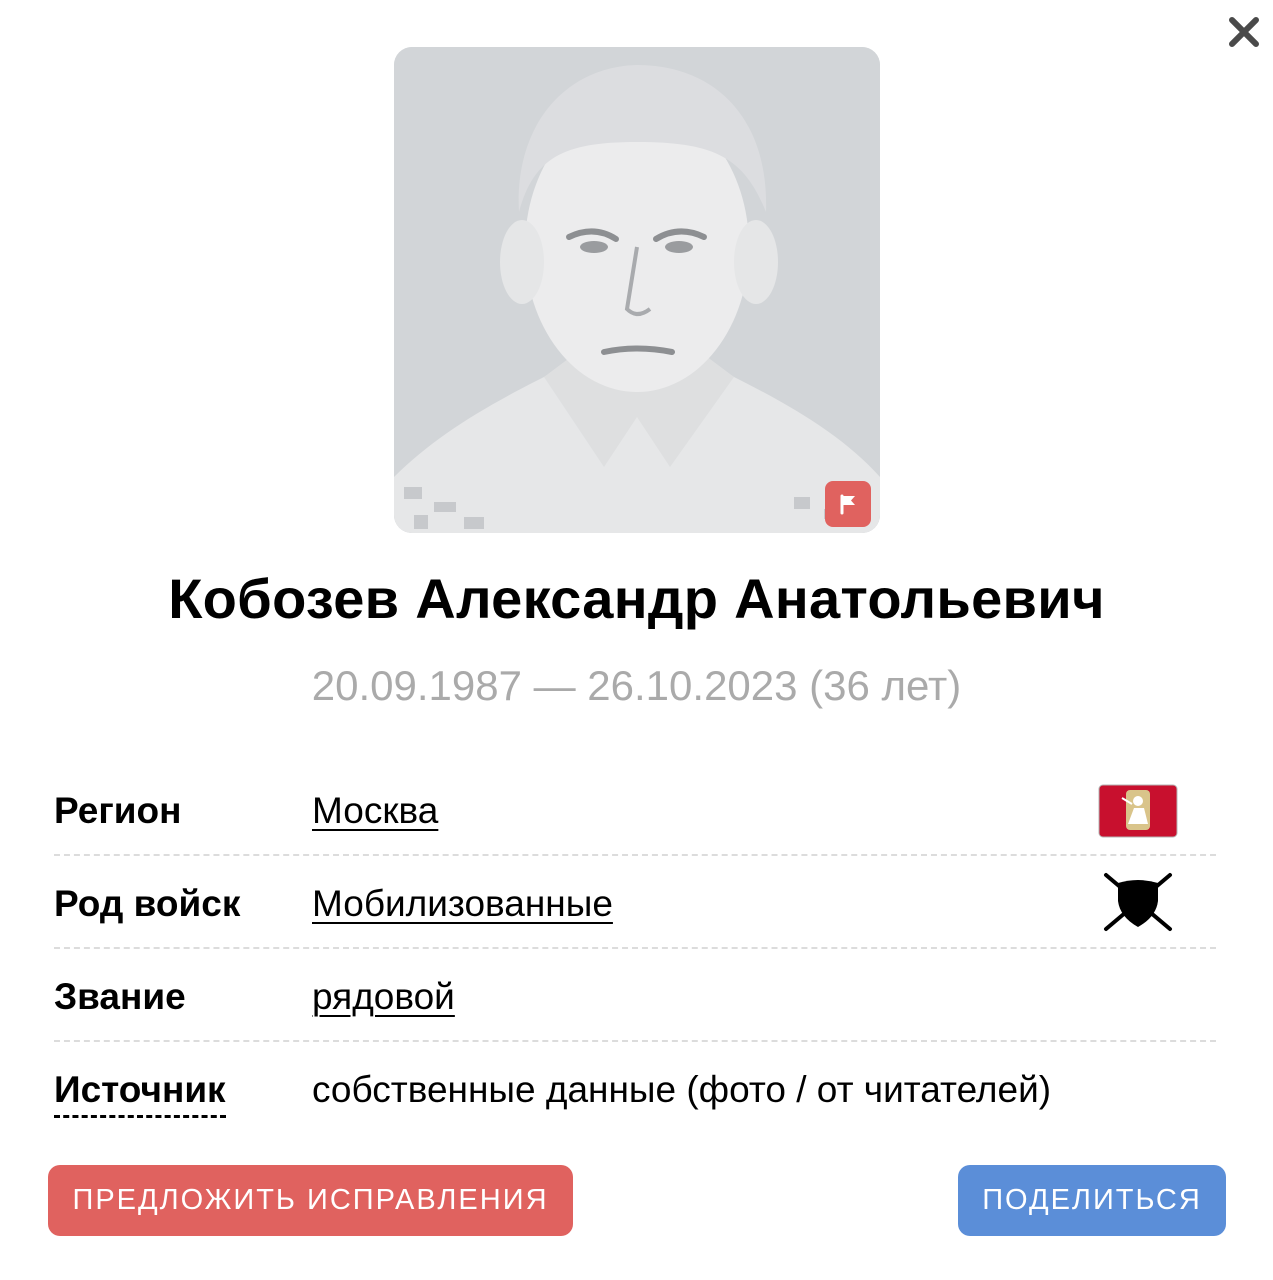 Image resolution: width=1273 pixels, height=1280 pixels. Describe the element at coordinates (1138, 811) in the screenshot. I see `moscow-flag-icon` at that location.